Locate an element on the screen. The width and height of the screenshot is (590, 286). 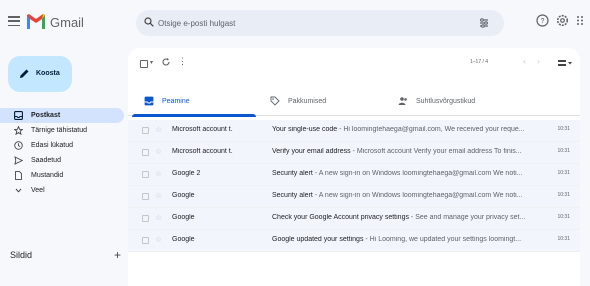
sidebar-item-snoozed: Edasi lükatud is located at coordinates (64, 145).